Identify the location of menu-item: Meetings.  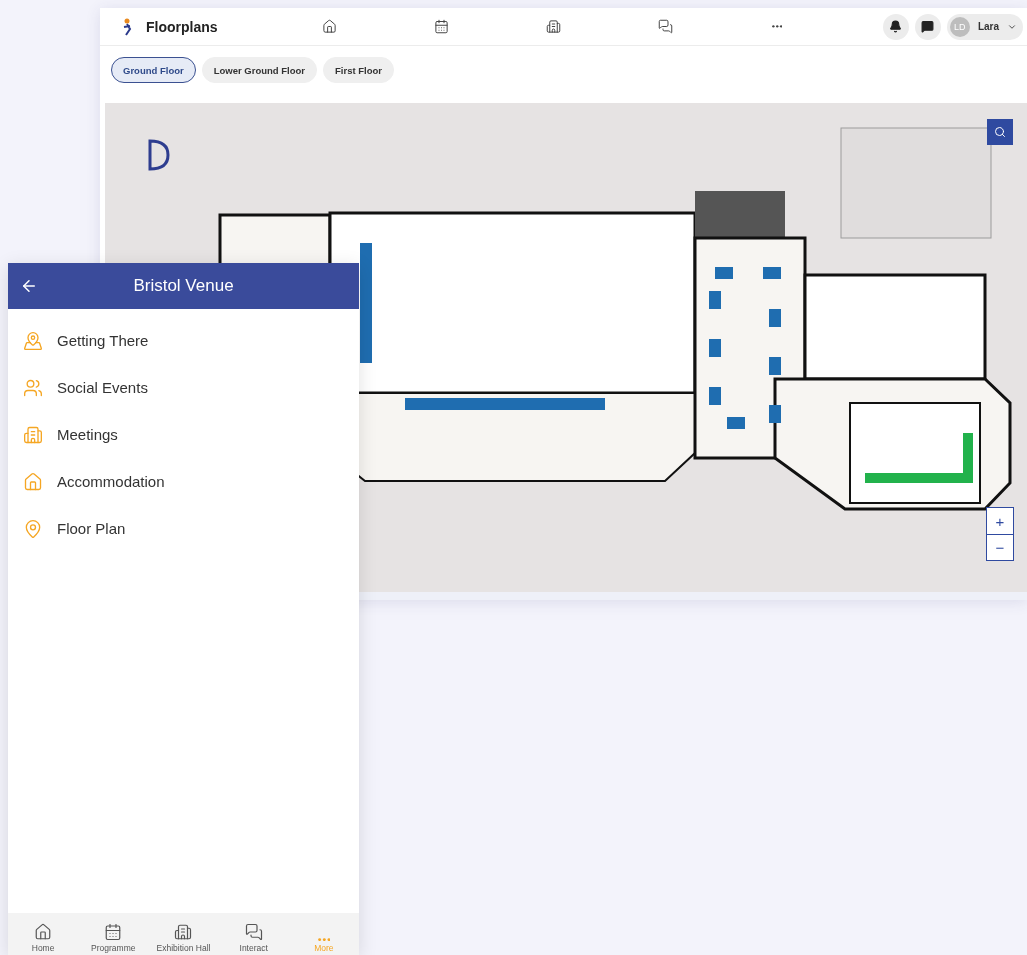
(183, 434).